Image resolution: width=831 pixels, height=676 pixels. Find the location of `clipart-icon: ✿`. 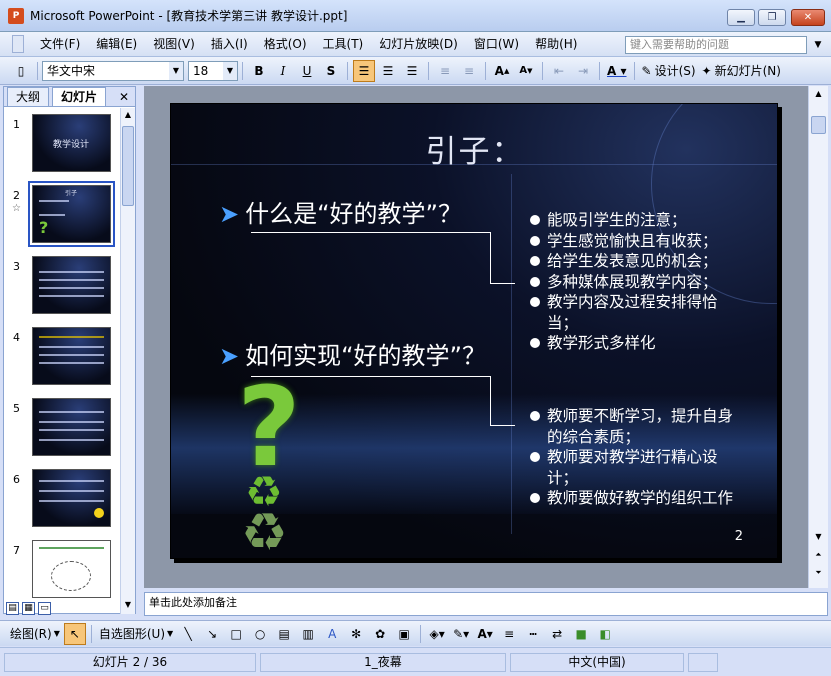

clipart-icon: ✿ is located at coordinates (380, 634).